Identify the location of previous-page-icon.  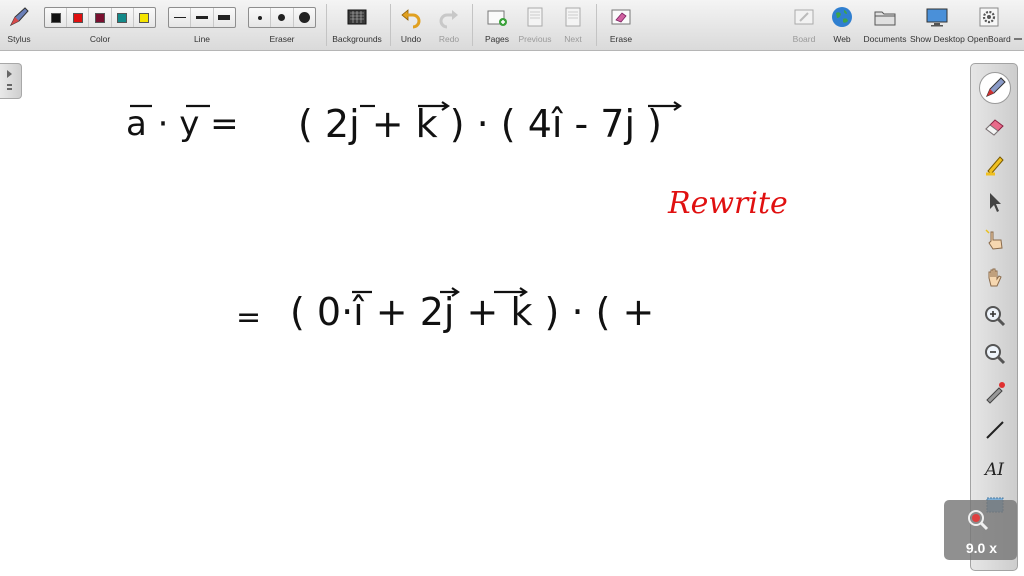
(535, 17).